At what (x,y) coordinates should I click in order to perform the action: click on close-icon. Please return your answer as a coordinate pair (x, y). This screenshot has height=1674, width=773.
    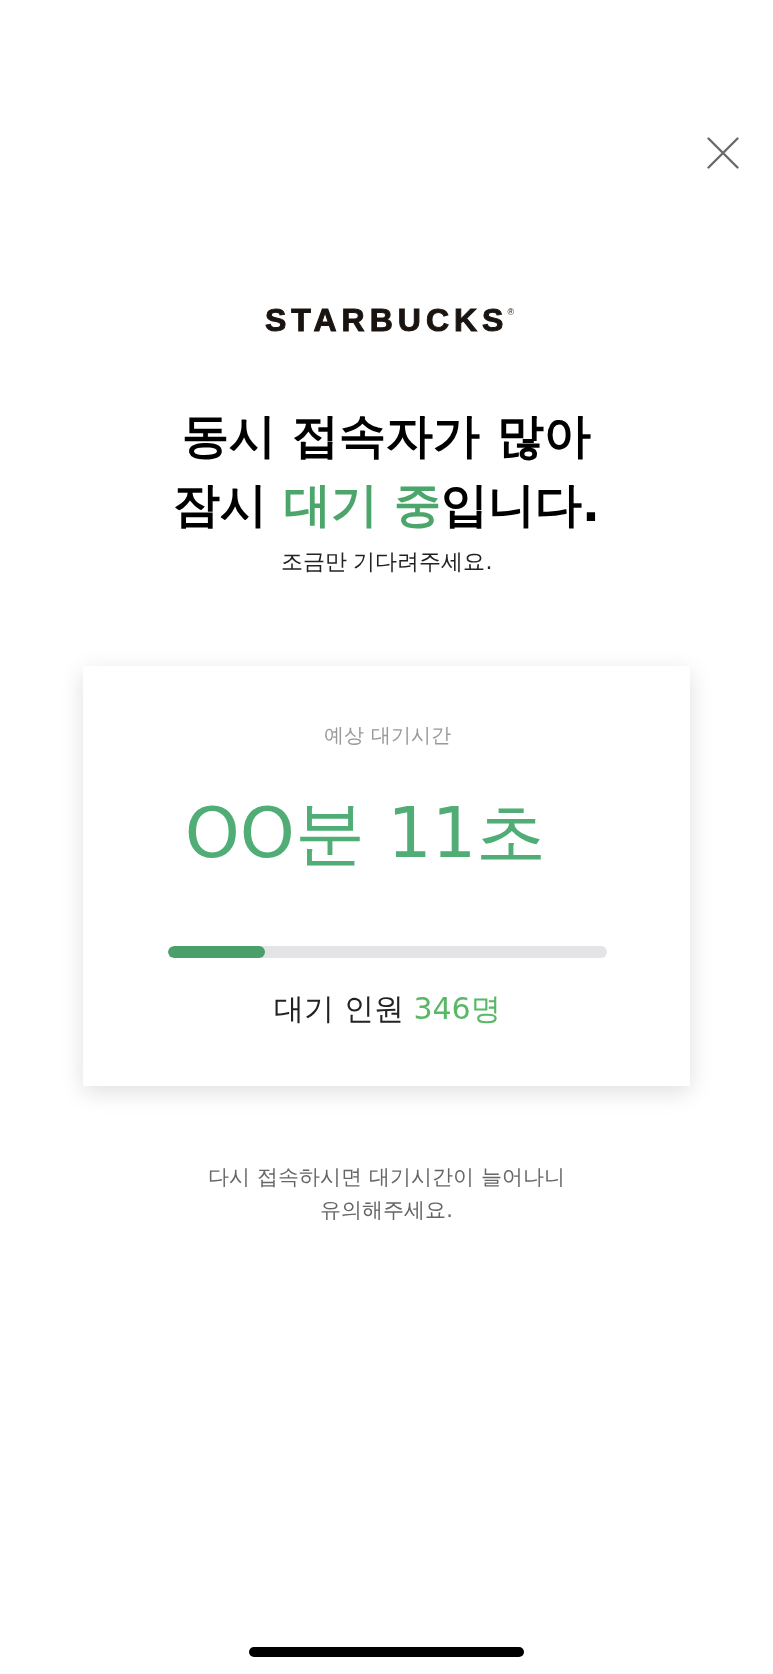
    Looking at the image, I should click on (723, 153).